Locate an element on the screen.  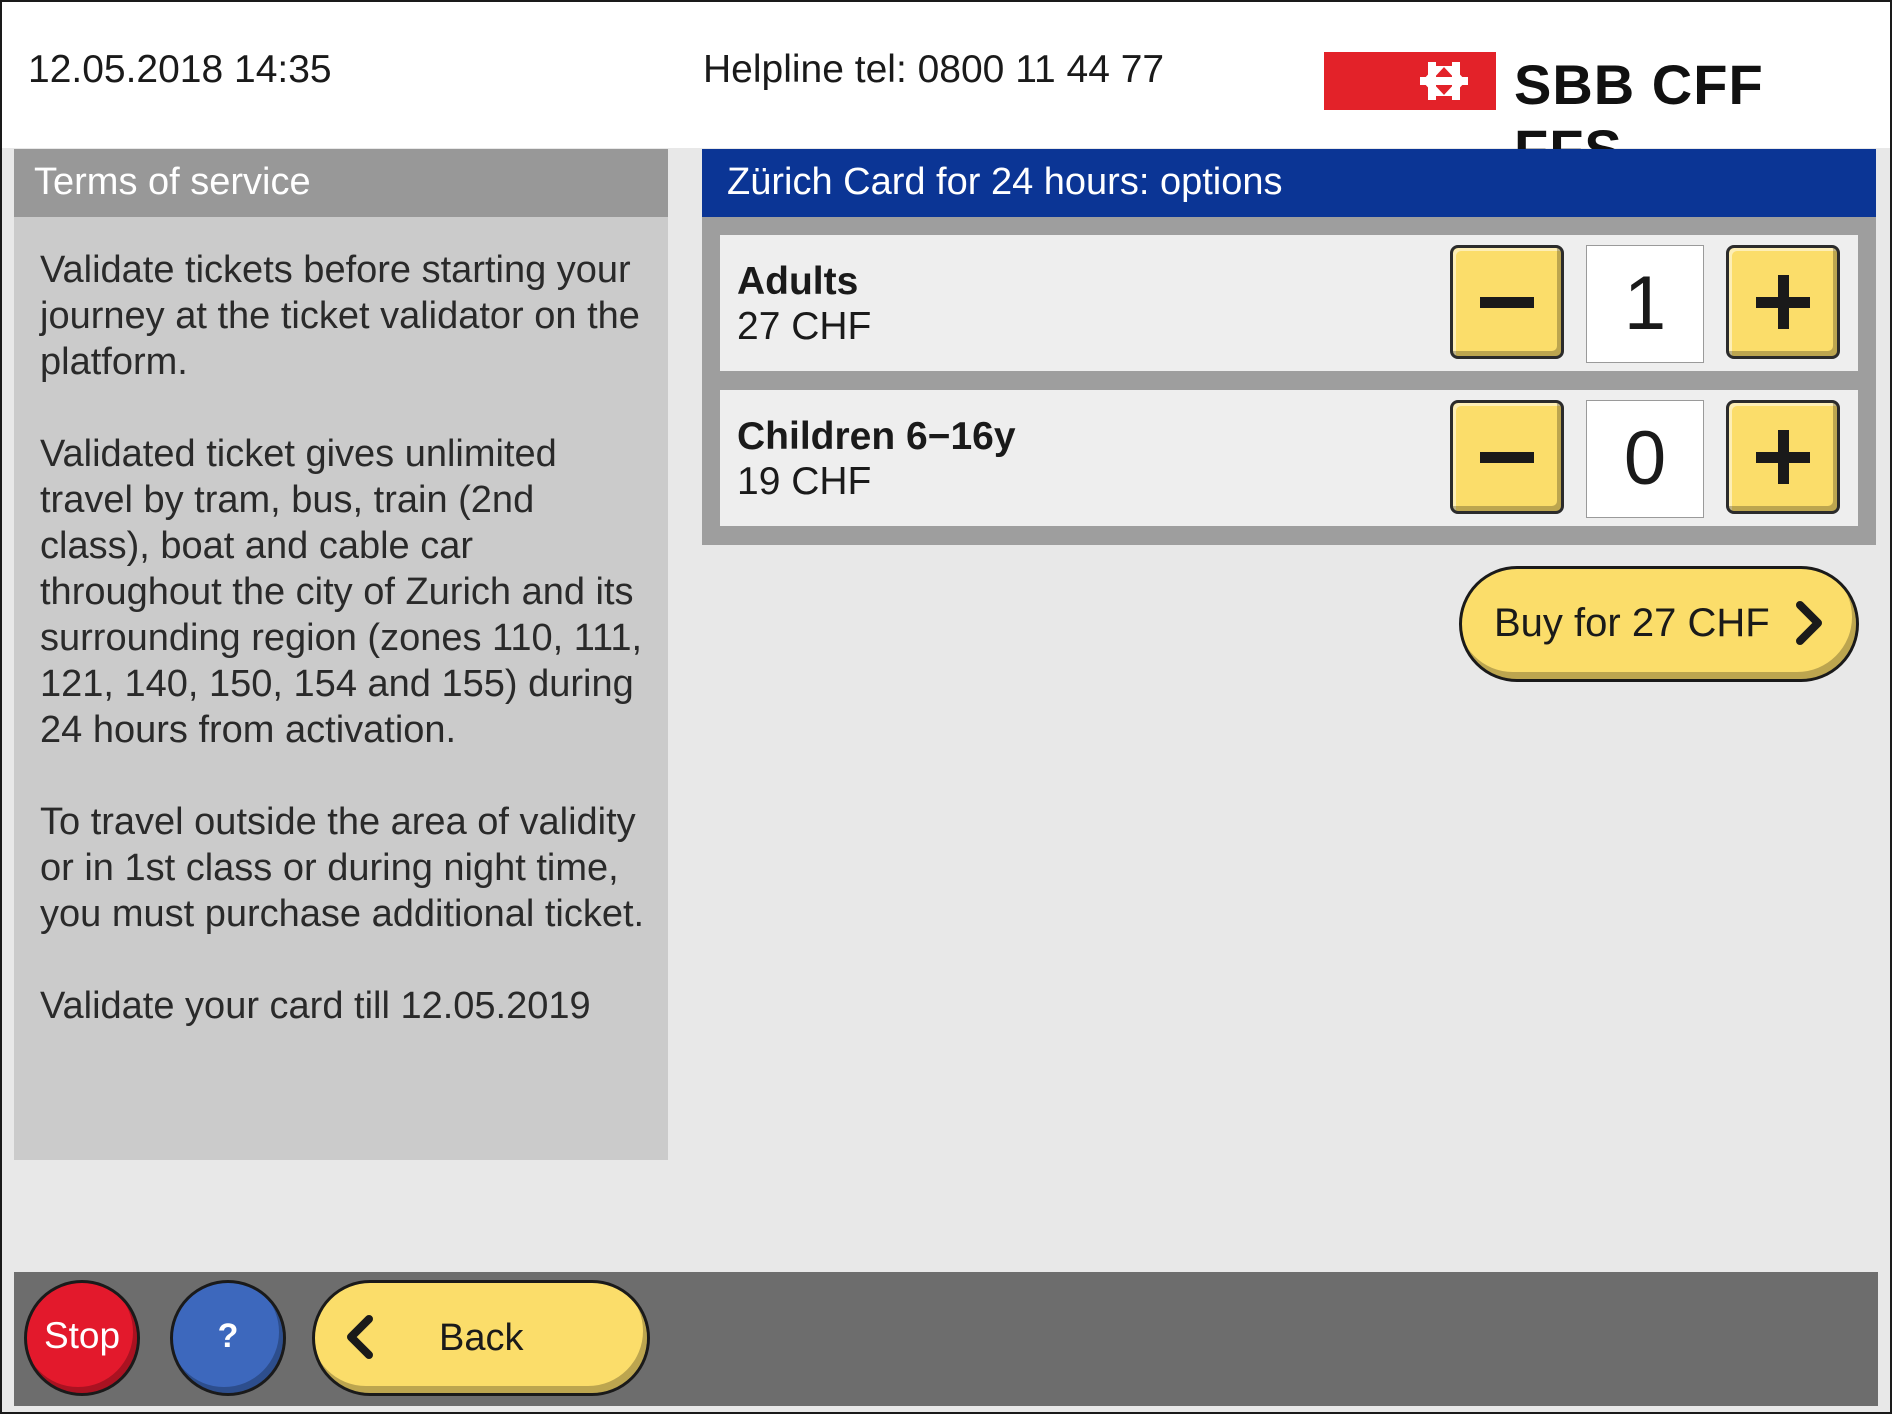
children-decrease-button is located at coordinates (1507, 457).